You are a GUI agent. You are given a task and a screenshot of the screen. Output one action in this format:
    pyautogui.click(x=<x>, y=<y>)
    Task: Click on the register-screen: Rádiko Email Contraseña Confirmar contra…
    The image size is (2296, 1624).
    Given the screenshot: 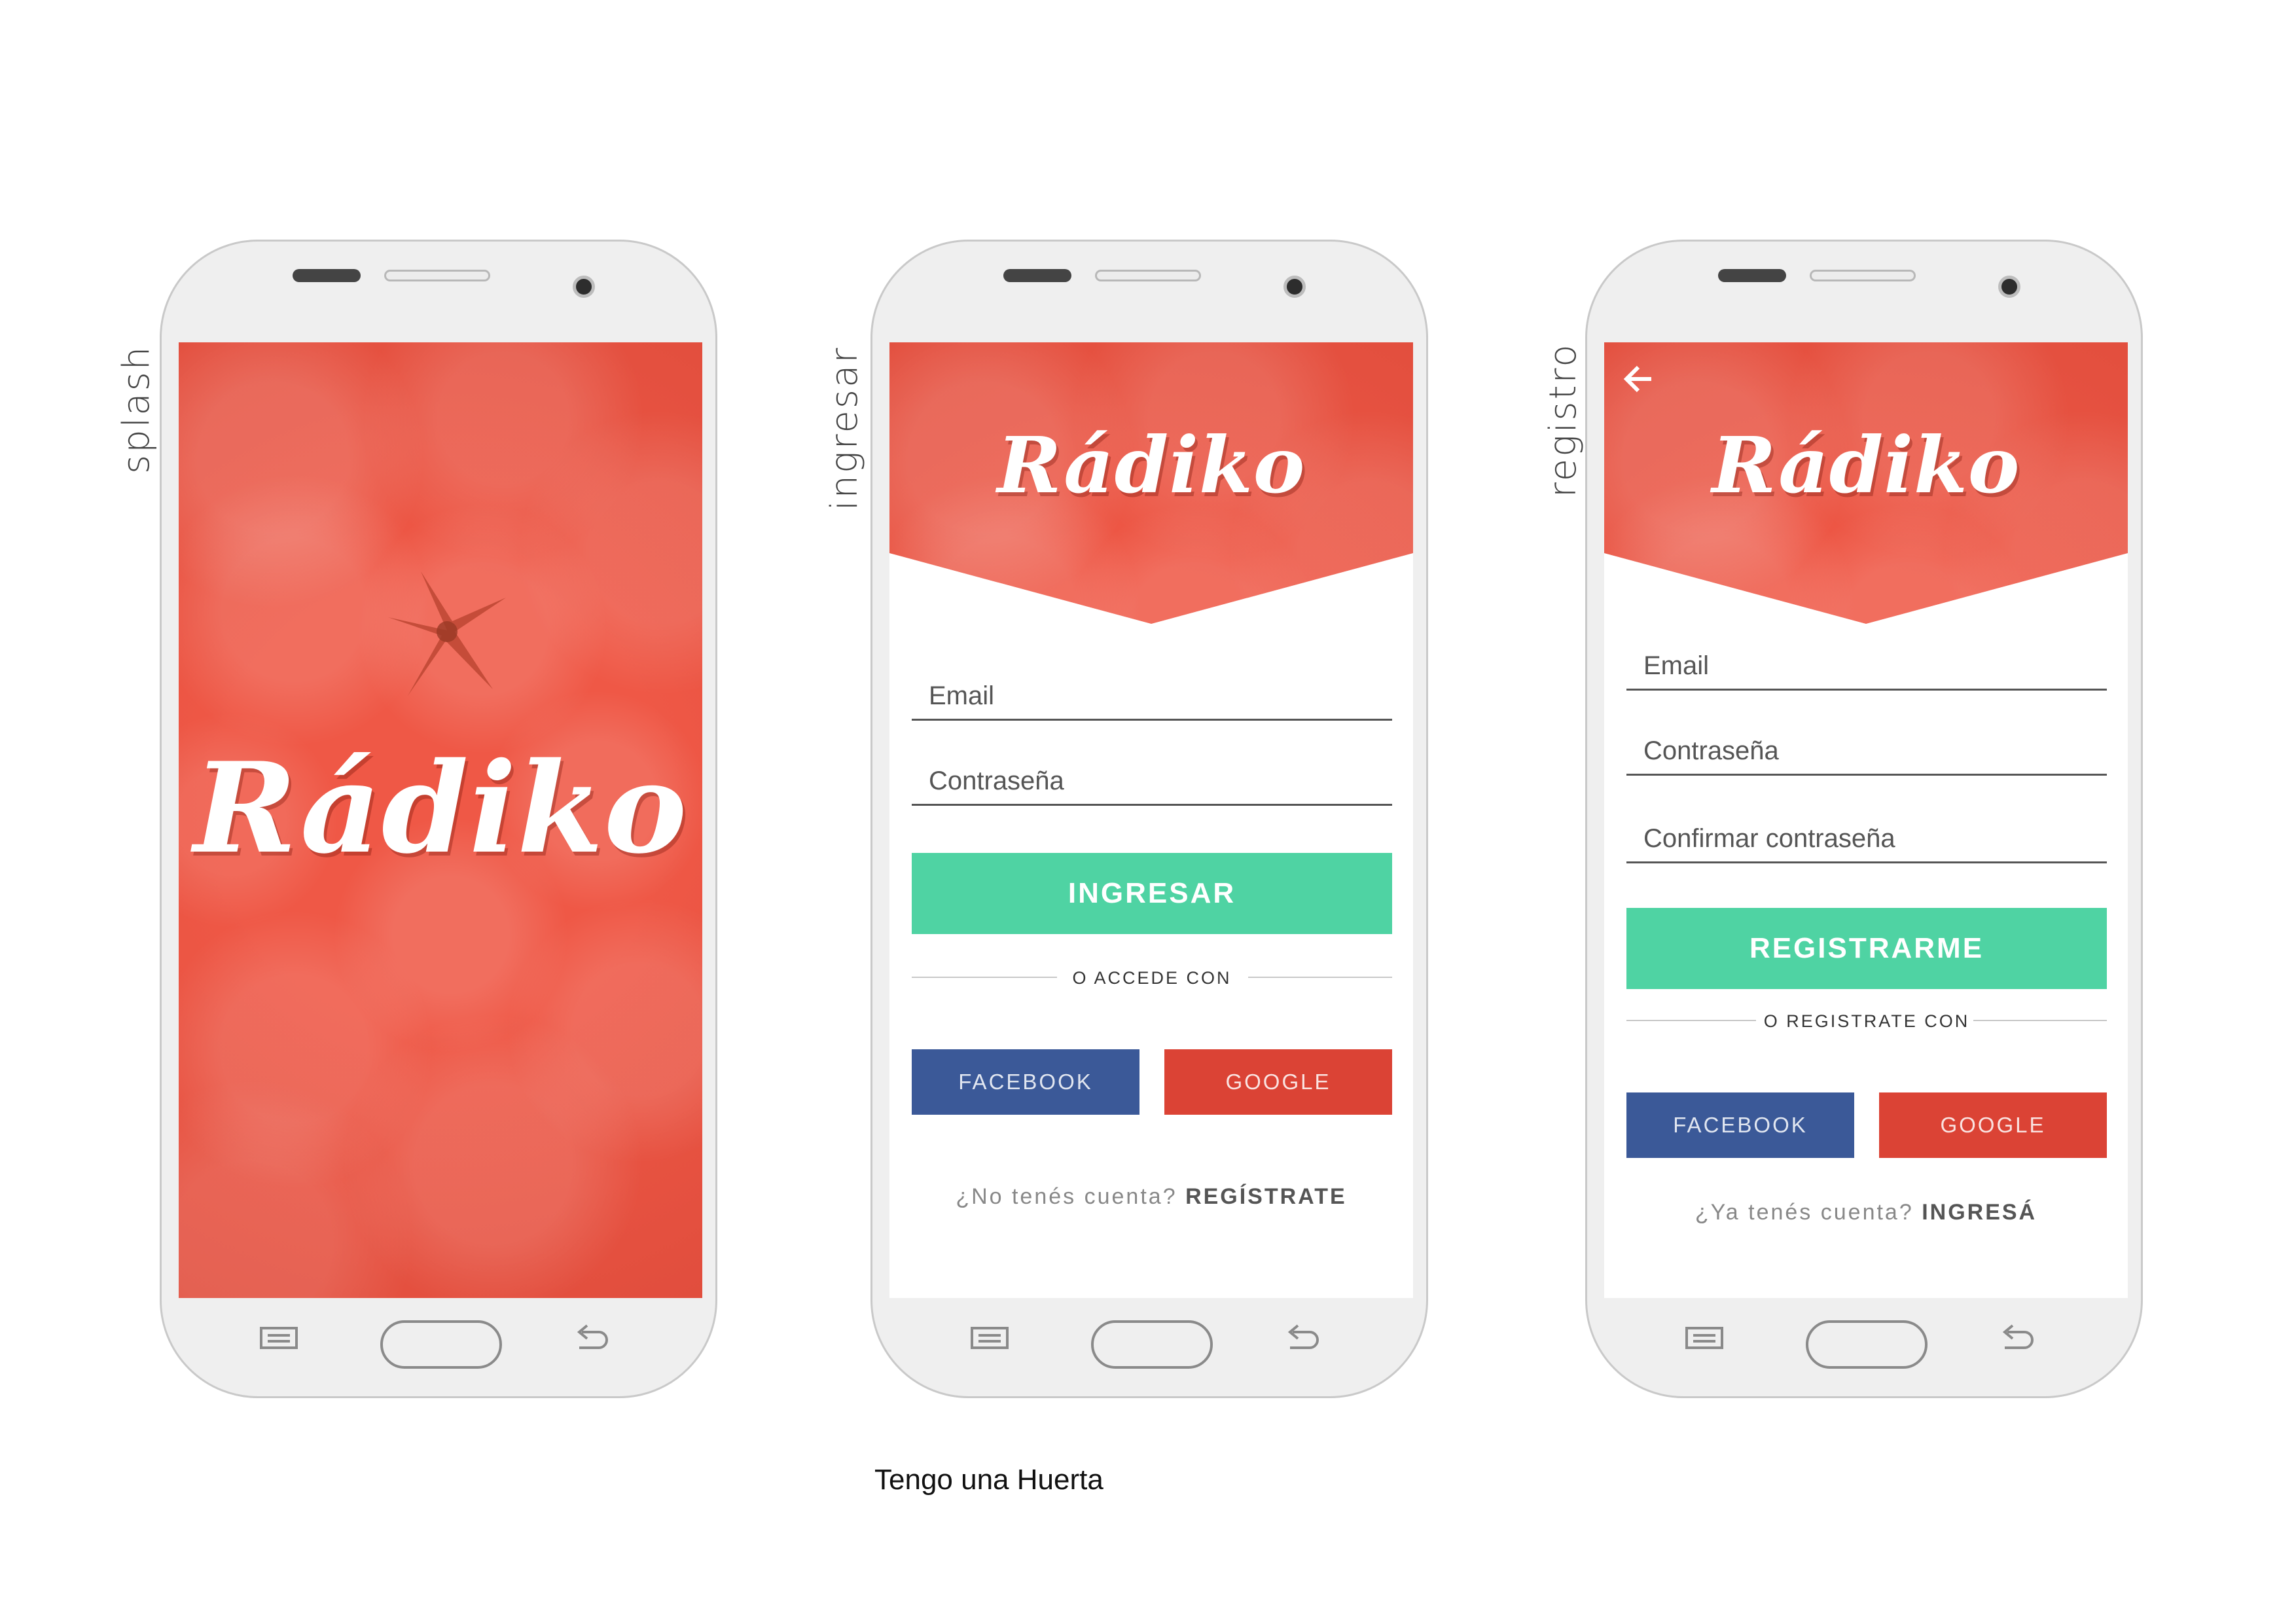 What is the action you would take?
    pyautogui.click(x=1866, y=820)
    